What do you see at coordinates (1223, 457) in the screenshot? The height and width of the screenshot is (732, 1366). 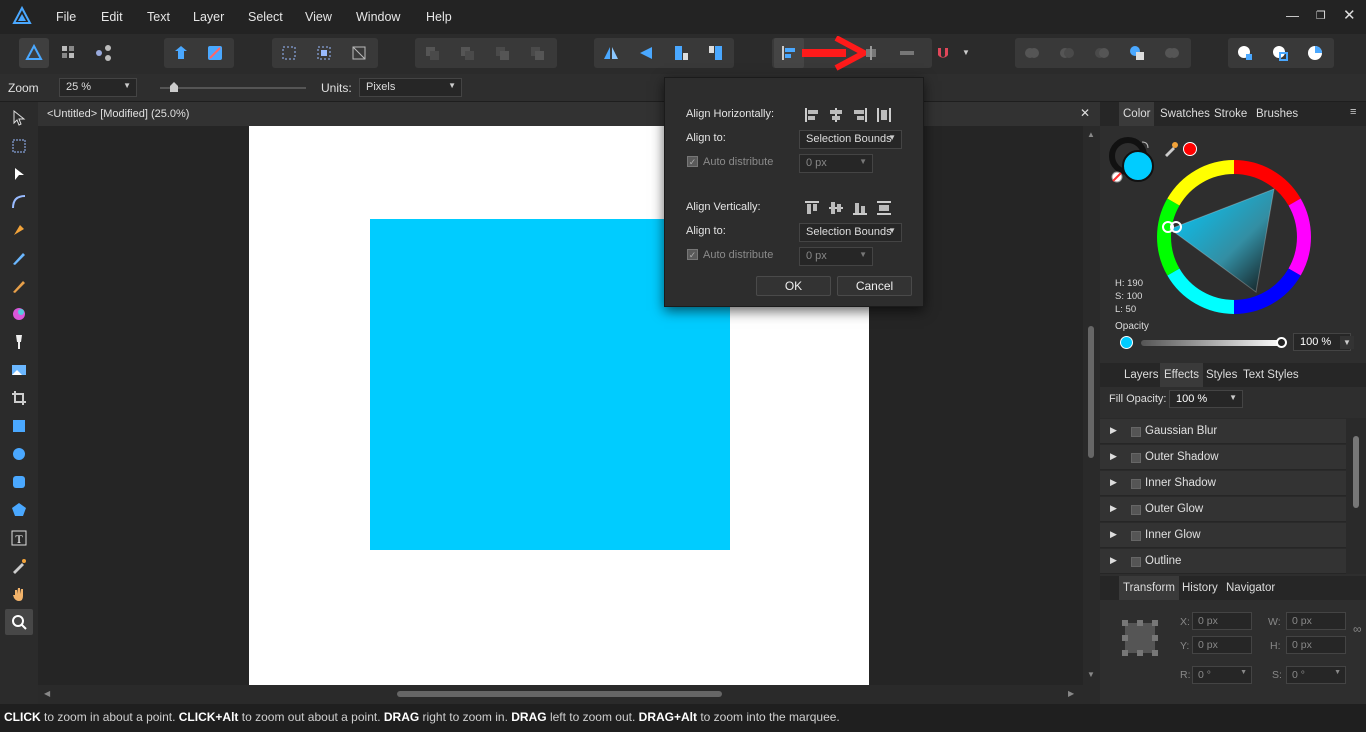 I see `effect-row-outer-shadow: ▶ Outer Shadow` at bounding box center [1223, 457].